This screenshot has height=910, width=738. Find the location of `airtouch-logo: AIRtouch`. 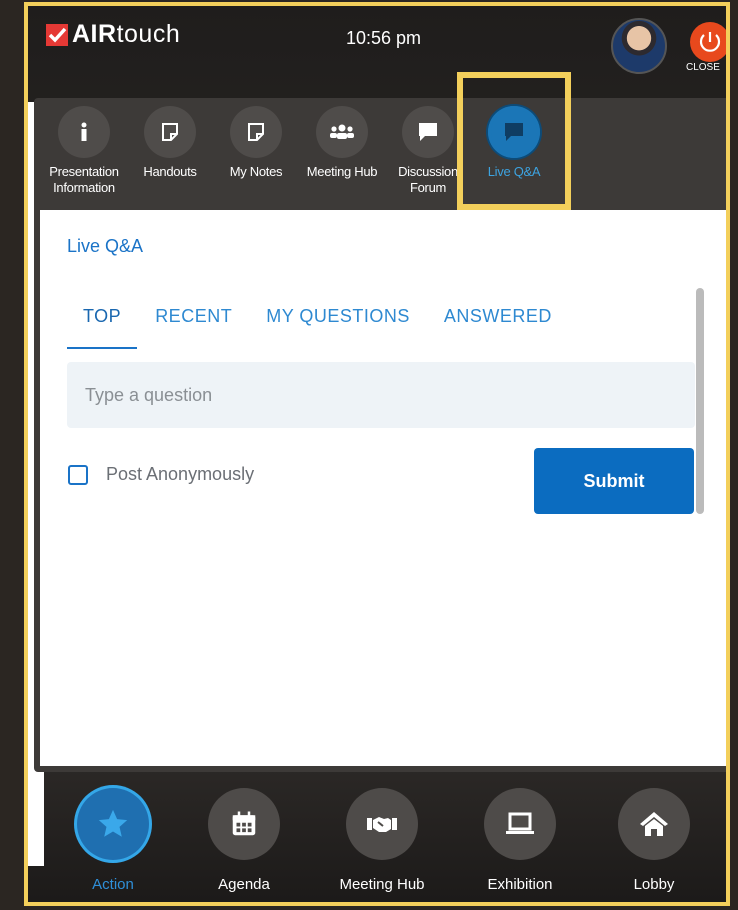

airtouch-logo: AIRtouch is located at coordinates (113, 34).